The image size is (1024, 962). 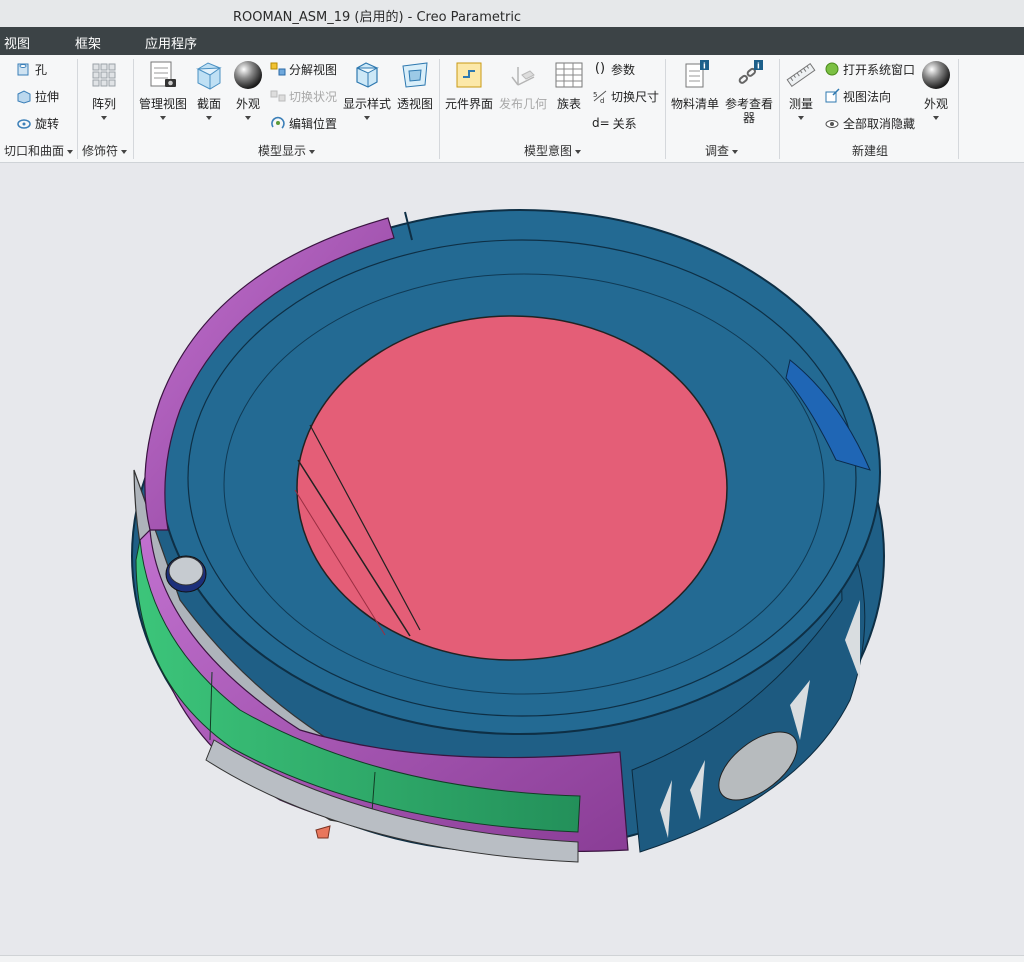 I want to click on revolve-icon, so click(x=24, y=123).